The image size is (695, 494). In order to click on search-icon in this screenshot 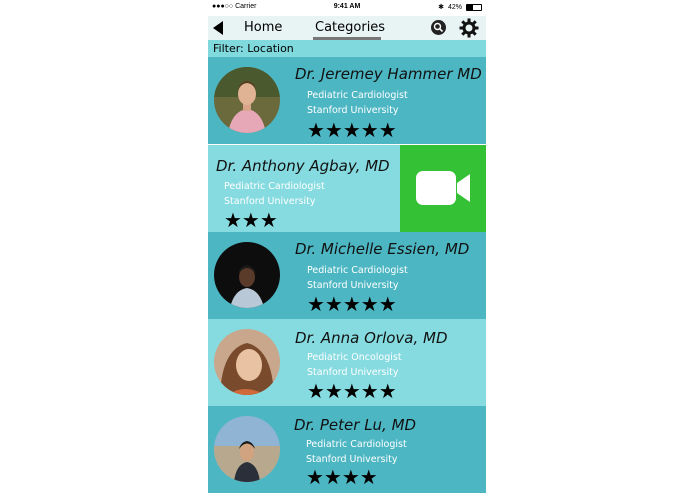, I will do `click(438, 27)`.